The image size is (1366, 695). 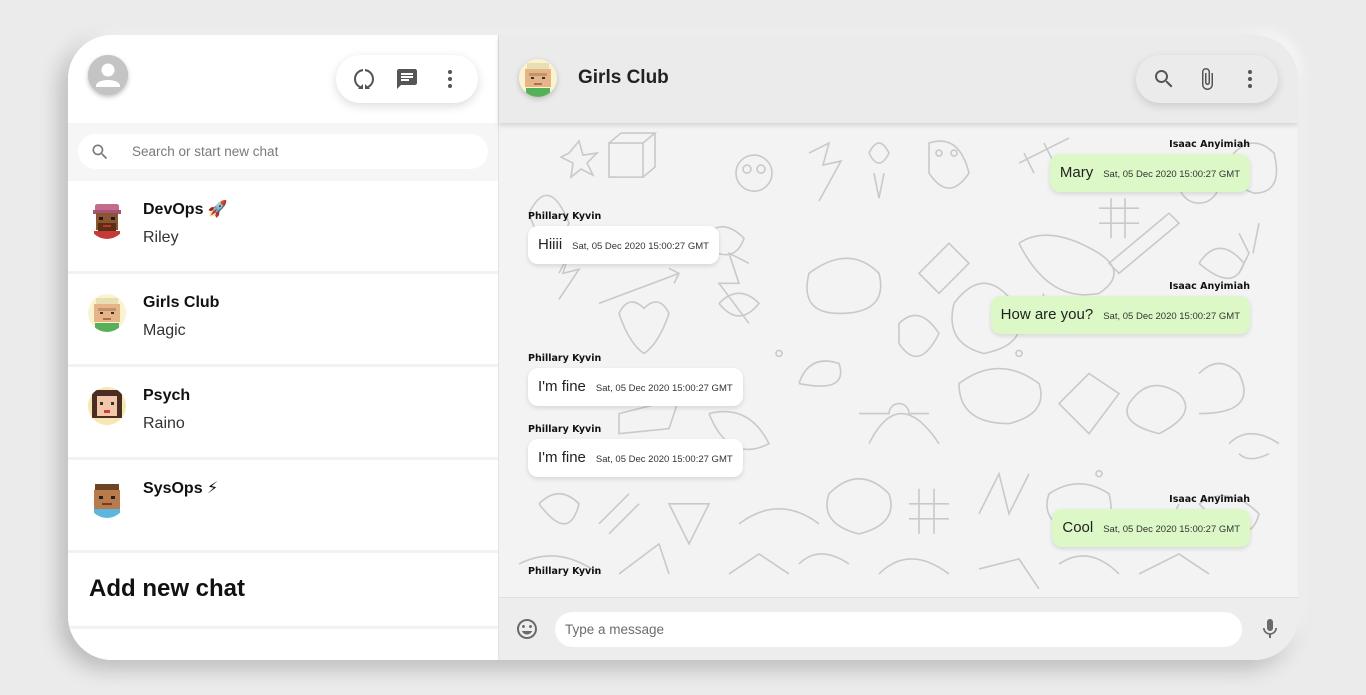 I want to click on voice-message-button, so click(x=1270, y=629).